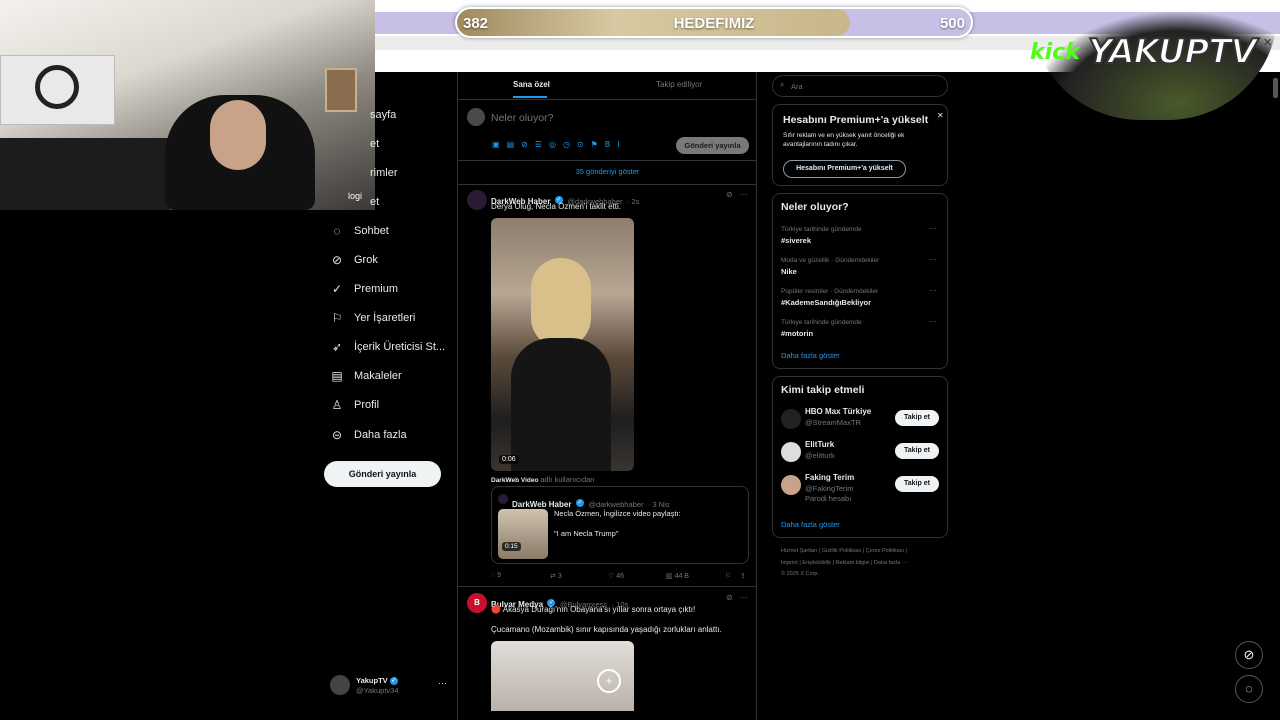 The width and height of the screenshot is (1280, 720). I want to click on share-icon: ⇪, so click(743, 576).